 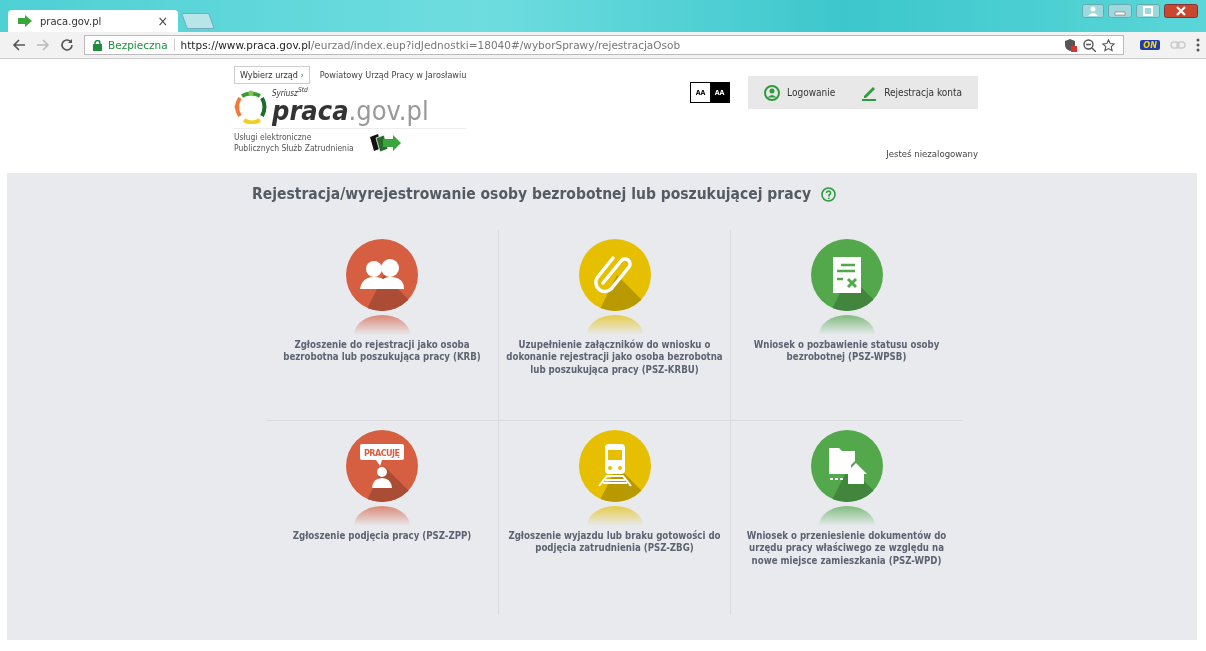 I want to click on office-name: Powiatowy Urząd Pracy w Jarosławiu, so click(x=393, y=75).